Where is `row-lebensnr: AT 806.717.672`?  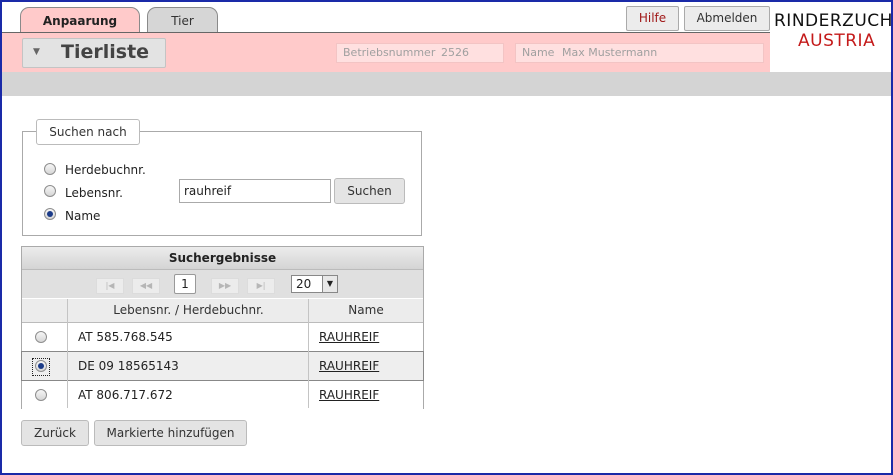 row-lebensnr: AT 806.717.672 is located at coordinates (125, 395).